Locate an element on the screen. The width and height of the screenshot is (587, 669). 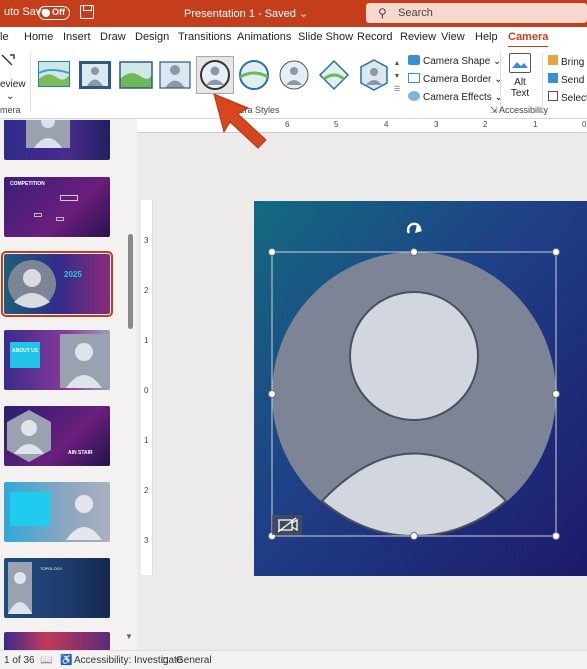
slide-caption: COMPETITION is located at coordinates (27, 184).